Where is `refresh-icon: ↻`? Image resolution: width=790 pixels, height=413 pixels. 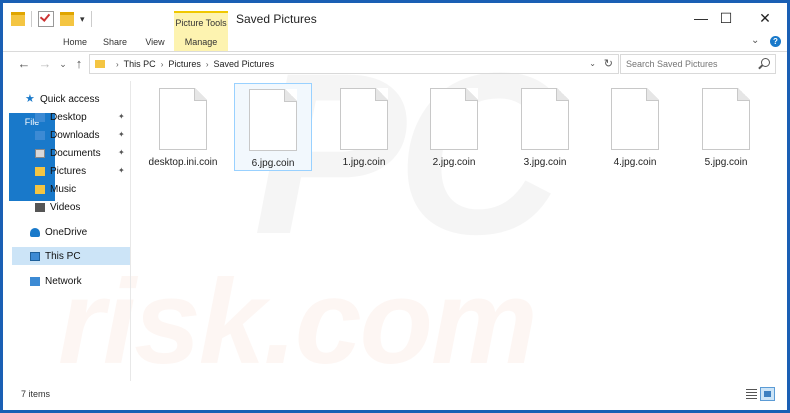
refresh-icon: ↻ is located at coordinates (608, 63).